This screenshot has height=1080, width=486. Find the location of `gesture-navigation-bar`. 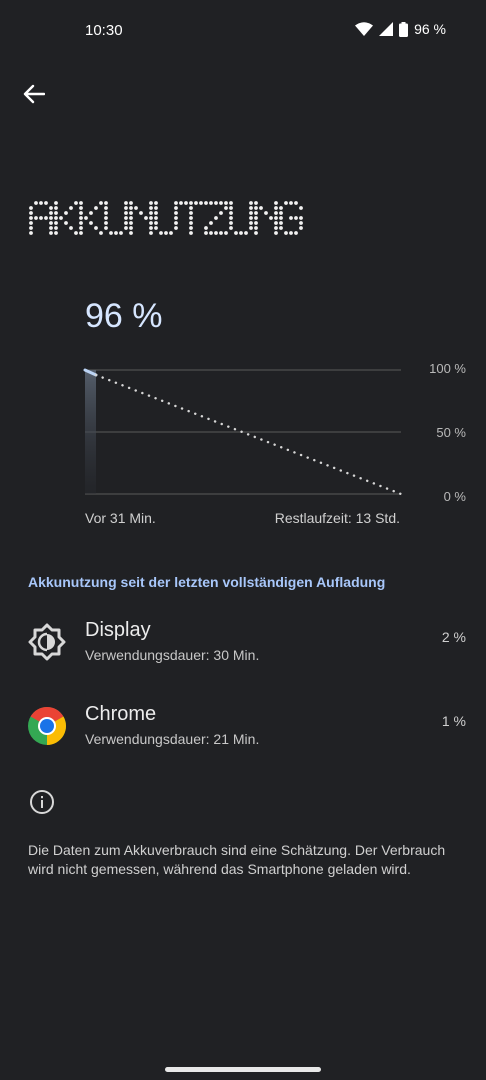

gesture-navigation-bar is located at coordinates (243, 1069).